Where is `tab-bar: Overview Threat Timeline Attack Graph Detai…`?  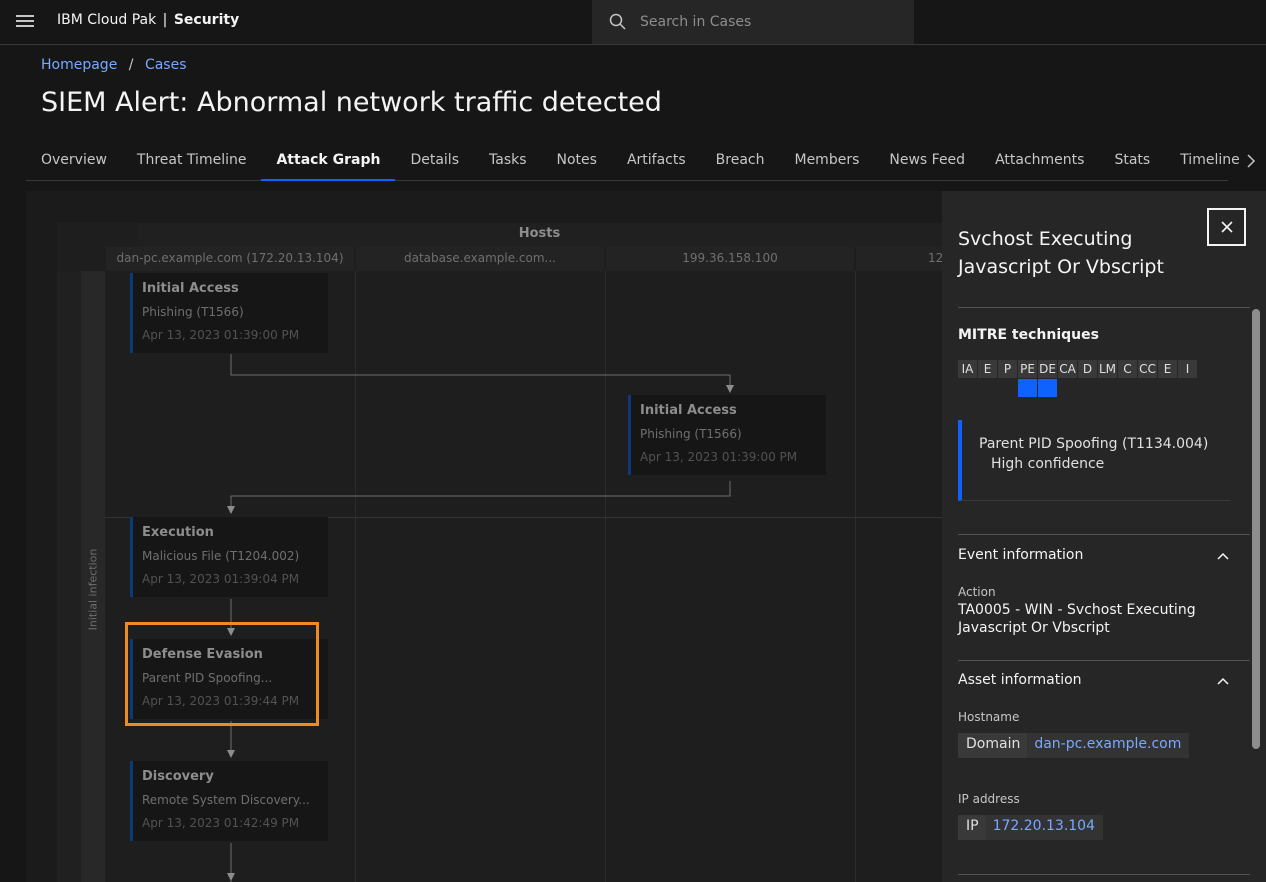 tab-bar: Overview Threat Timeline Attack Graph Detai… is located at coordinates (633, 163).